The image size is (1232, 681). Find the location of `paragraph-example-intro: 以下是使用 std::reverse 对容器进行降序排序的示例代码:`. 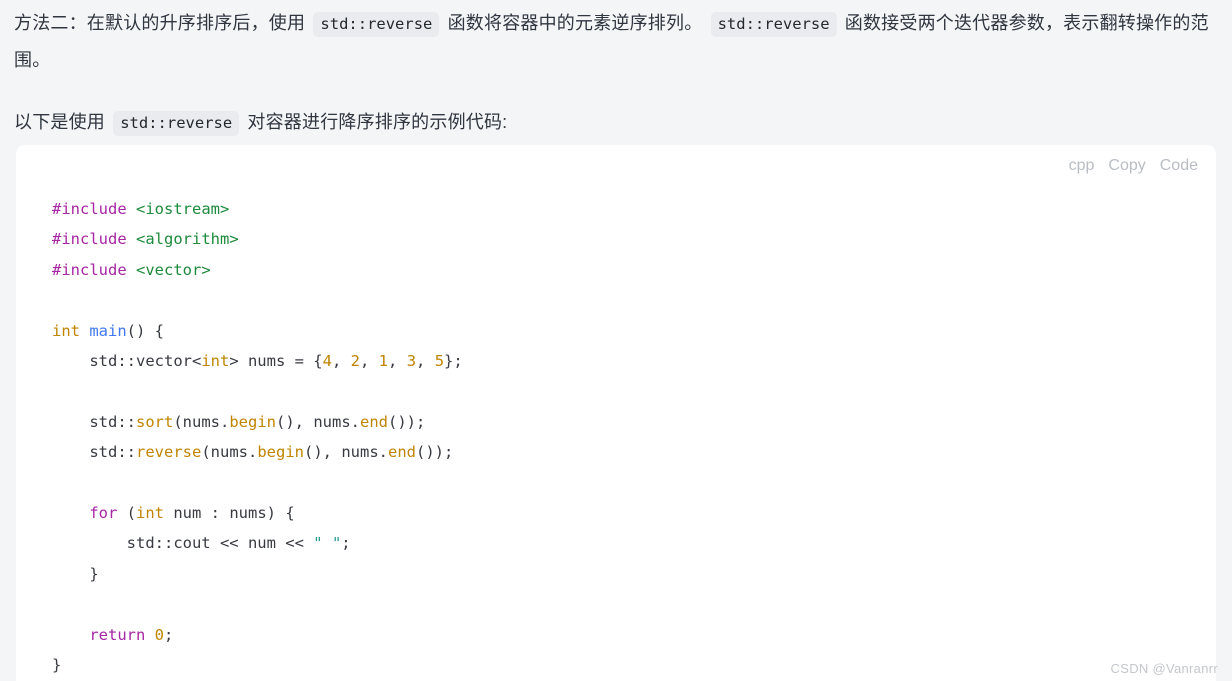

paragraph-example-intro: 以下是使用 std::reverse 对容器进行降序排序的示例代码: is located at coordinates (616, 109).